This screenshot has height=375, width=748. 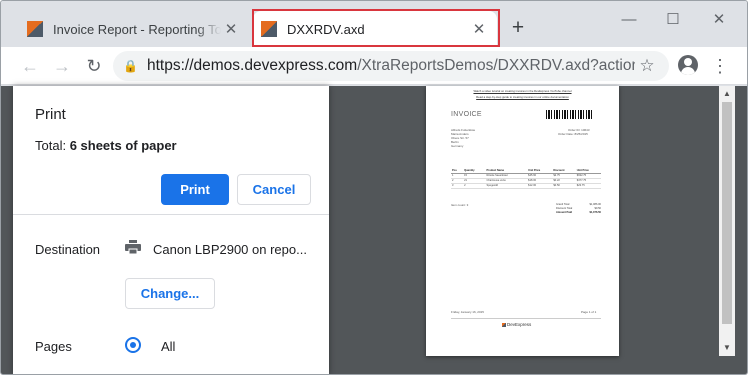 I want to click on table-cell: $0.50, so click(x=564, y=186).